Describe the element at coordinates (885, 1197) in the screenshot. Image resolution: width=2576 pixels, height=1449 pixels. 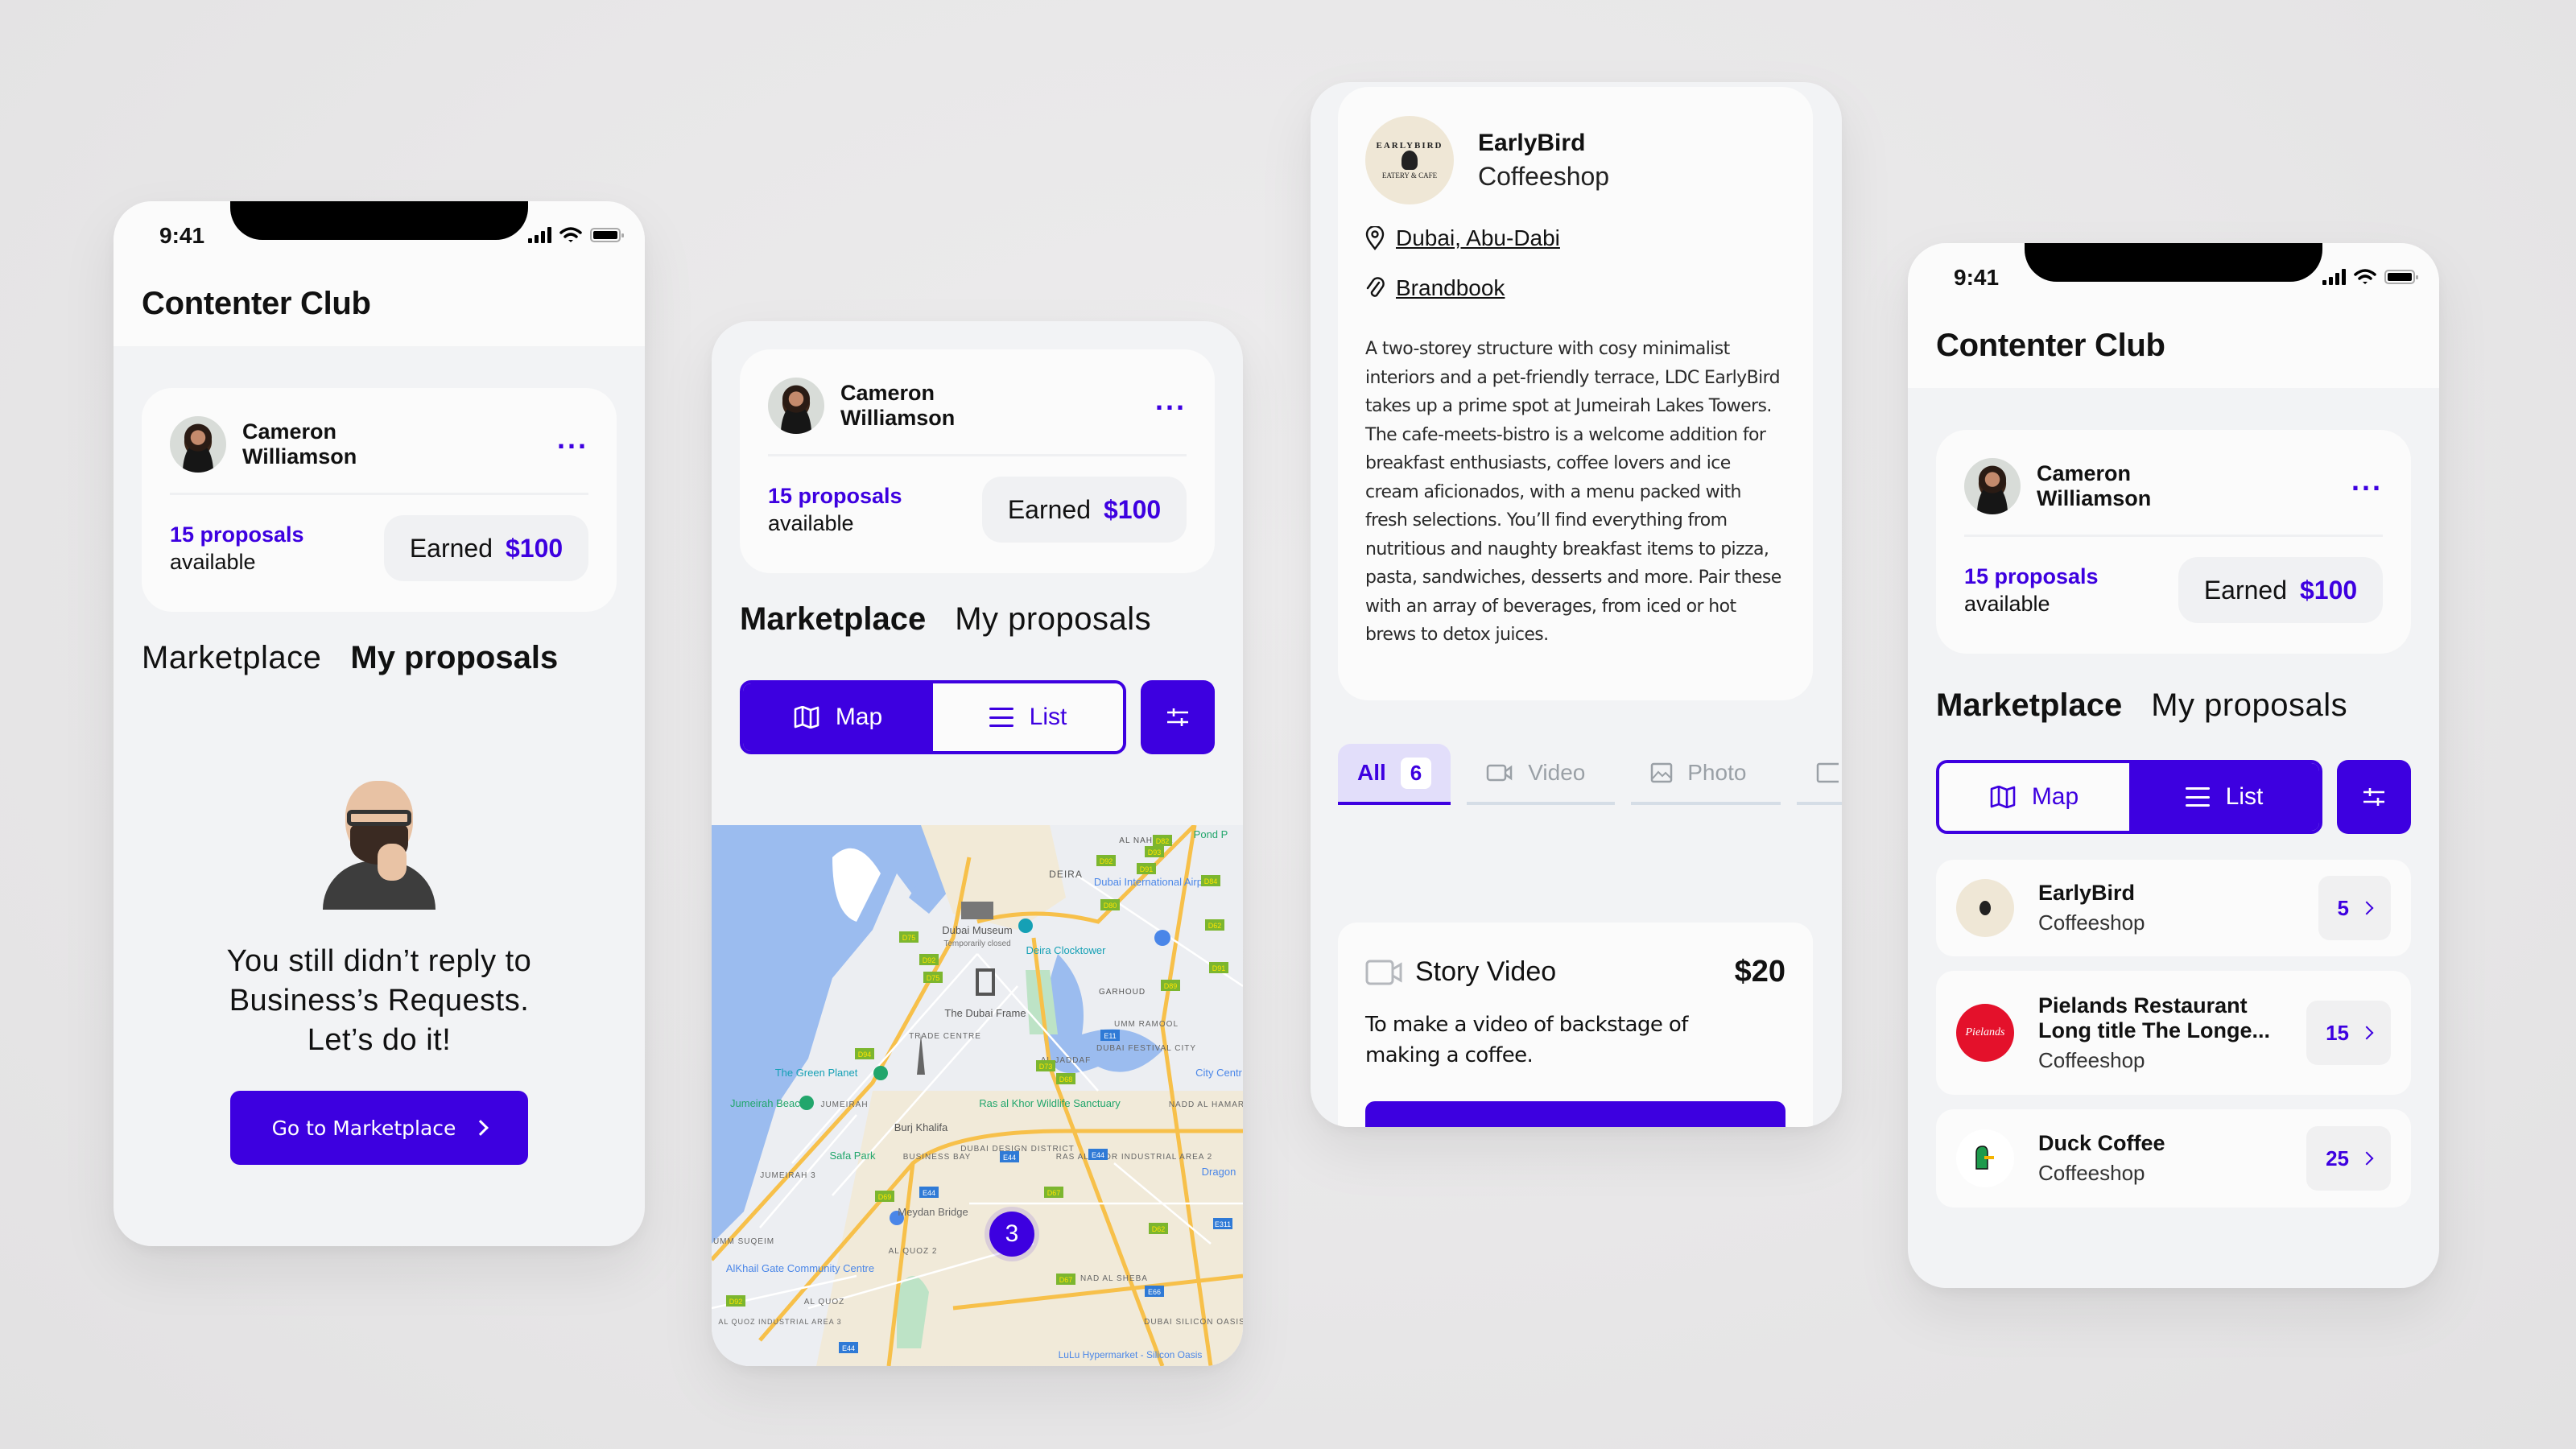
I see `svg-text: D69` at that location.